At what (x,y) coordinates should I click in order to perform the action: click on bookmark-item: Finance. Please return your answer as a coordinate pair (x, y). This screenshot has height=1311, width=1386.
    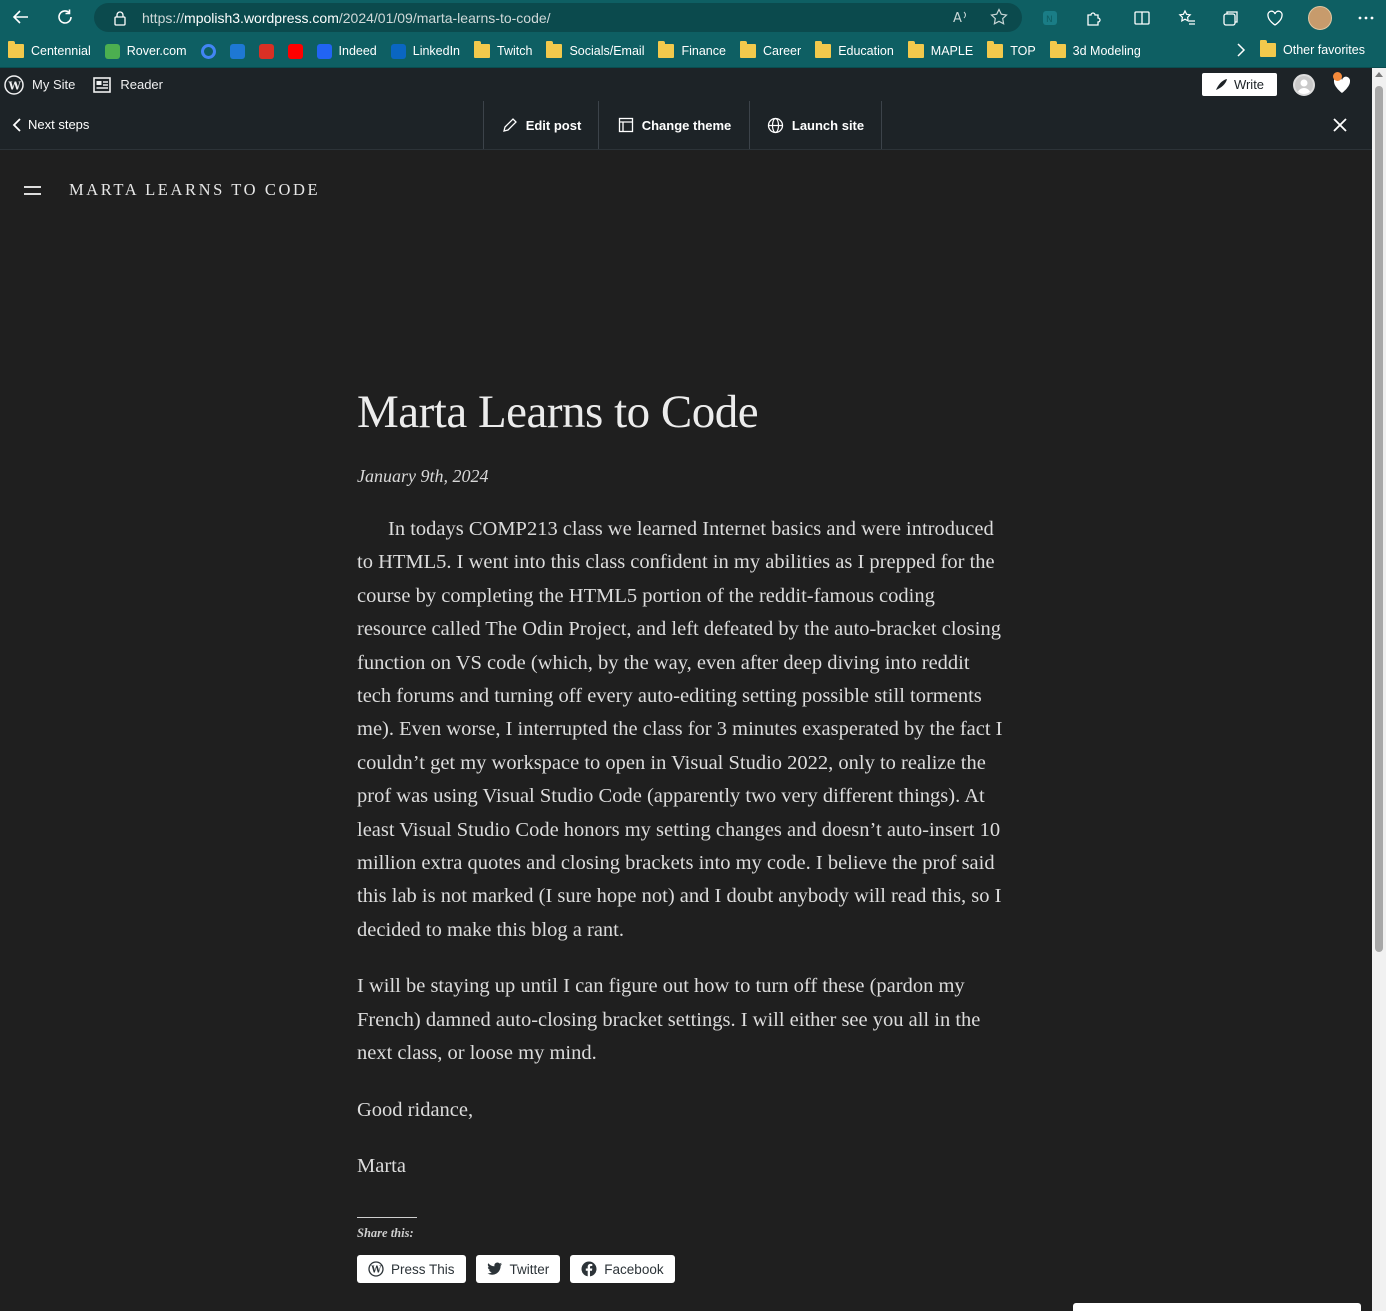
    Looking at the image, I should click on (692, 49).